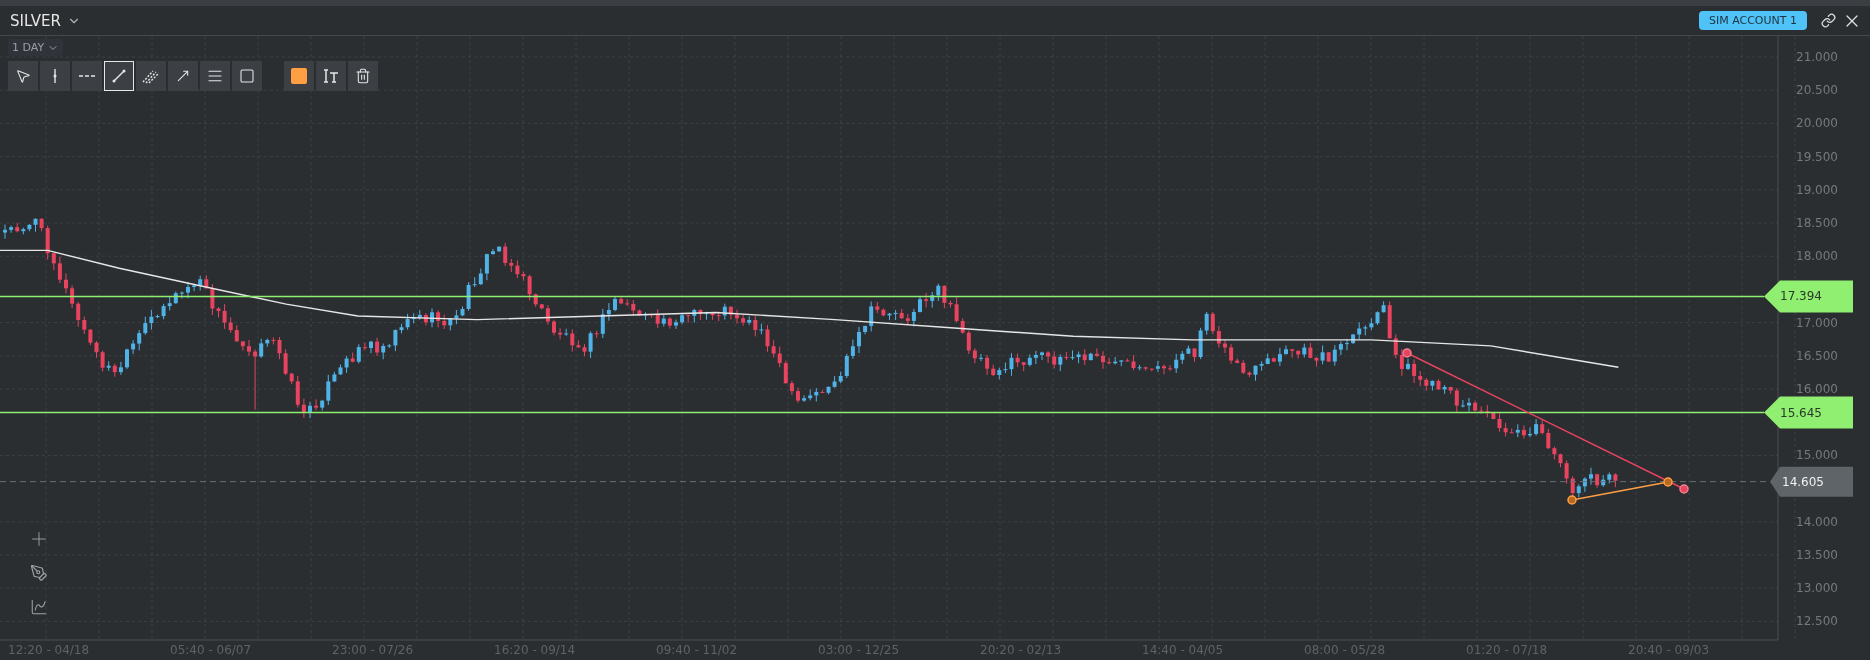 Image resolution: width=1870 pixels, height=660 pixels. What do you see at coordinates (183, 76) in the screenshot?
I see `arrow-icon` at bounding box center [183, 76].